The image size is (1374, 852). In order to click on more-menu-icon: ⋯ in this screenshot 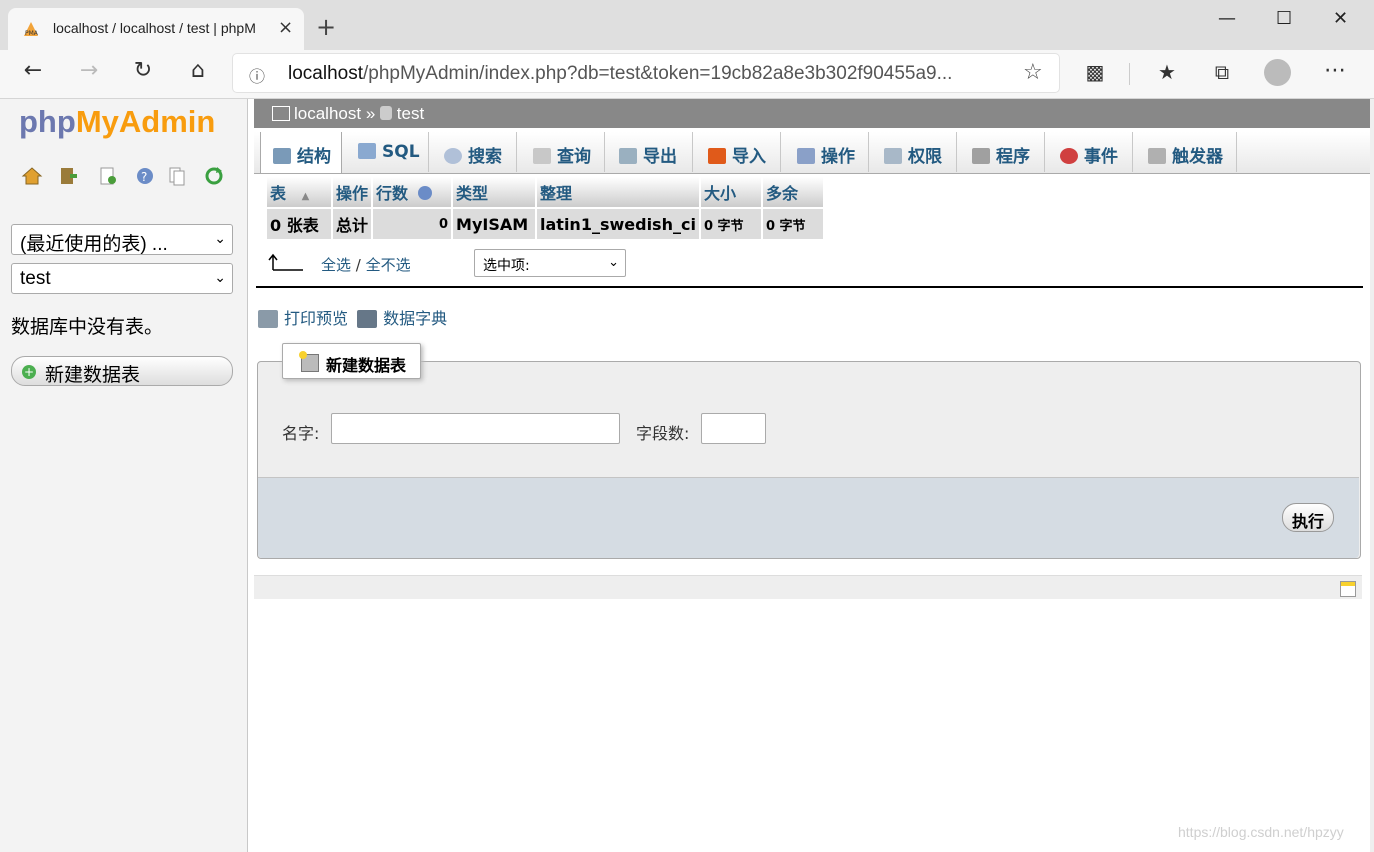, I will do `click(1335, 70)`.